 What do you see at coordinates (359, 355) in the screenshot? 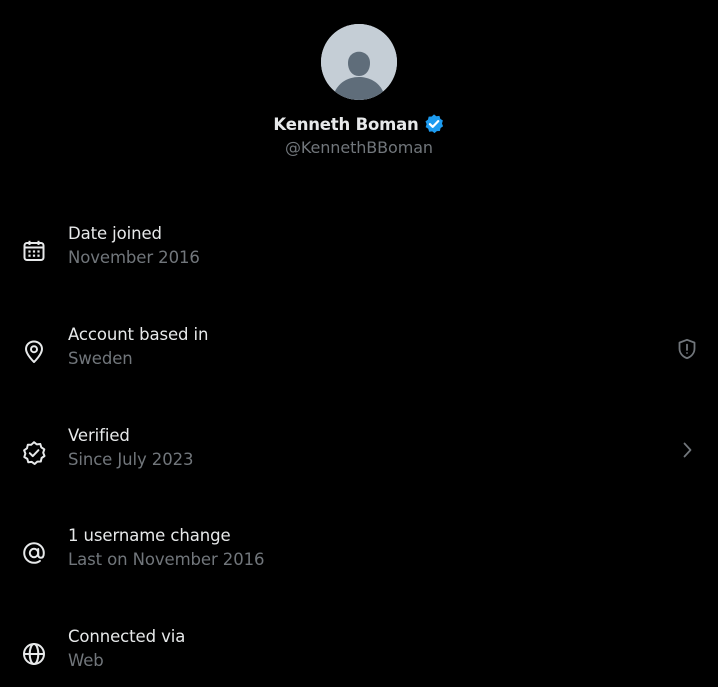
I see `about-item-account-based-in: Account based in Sweden` at bounding box center [359, 355].